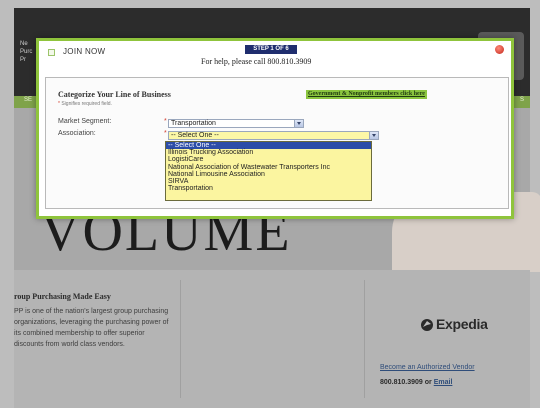  What do you see at coordinates (268, 181) in the screenshot?
I see `association-option: SIRVA` at bounding box center [268, 181].